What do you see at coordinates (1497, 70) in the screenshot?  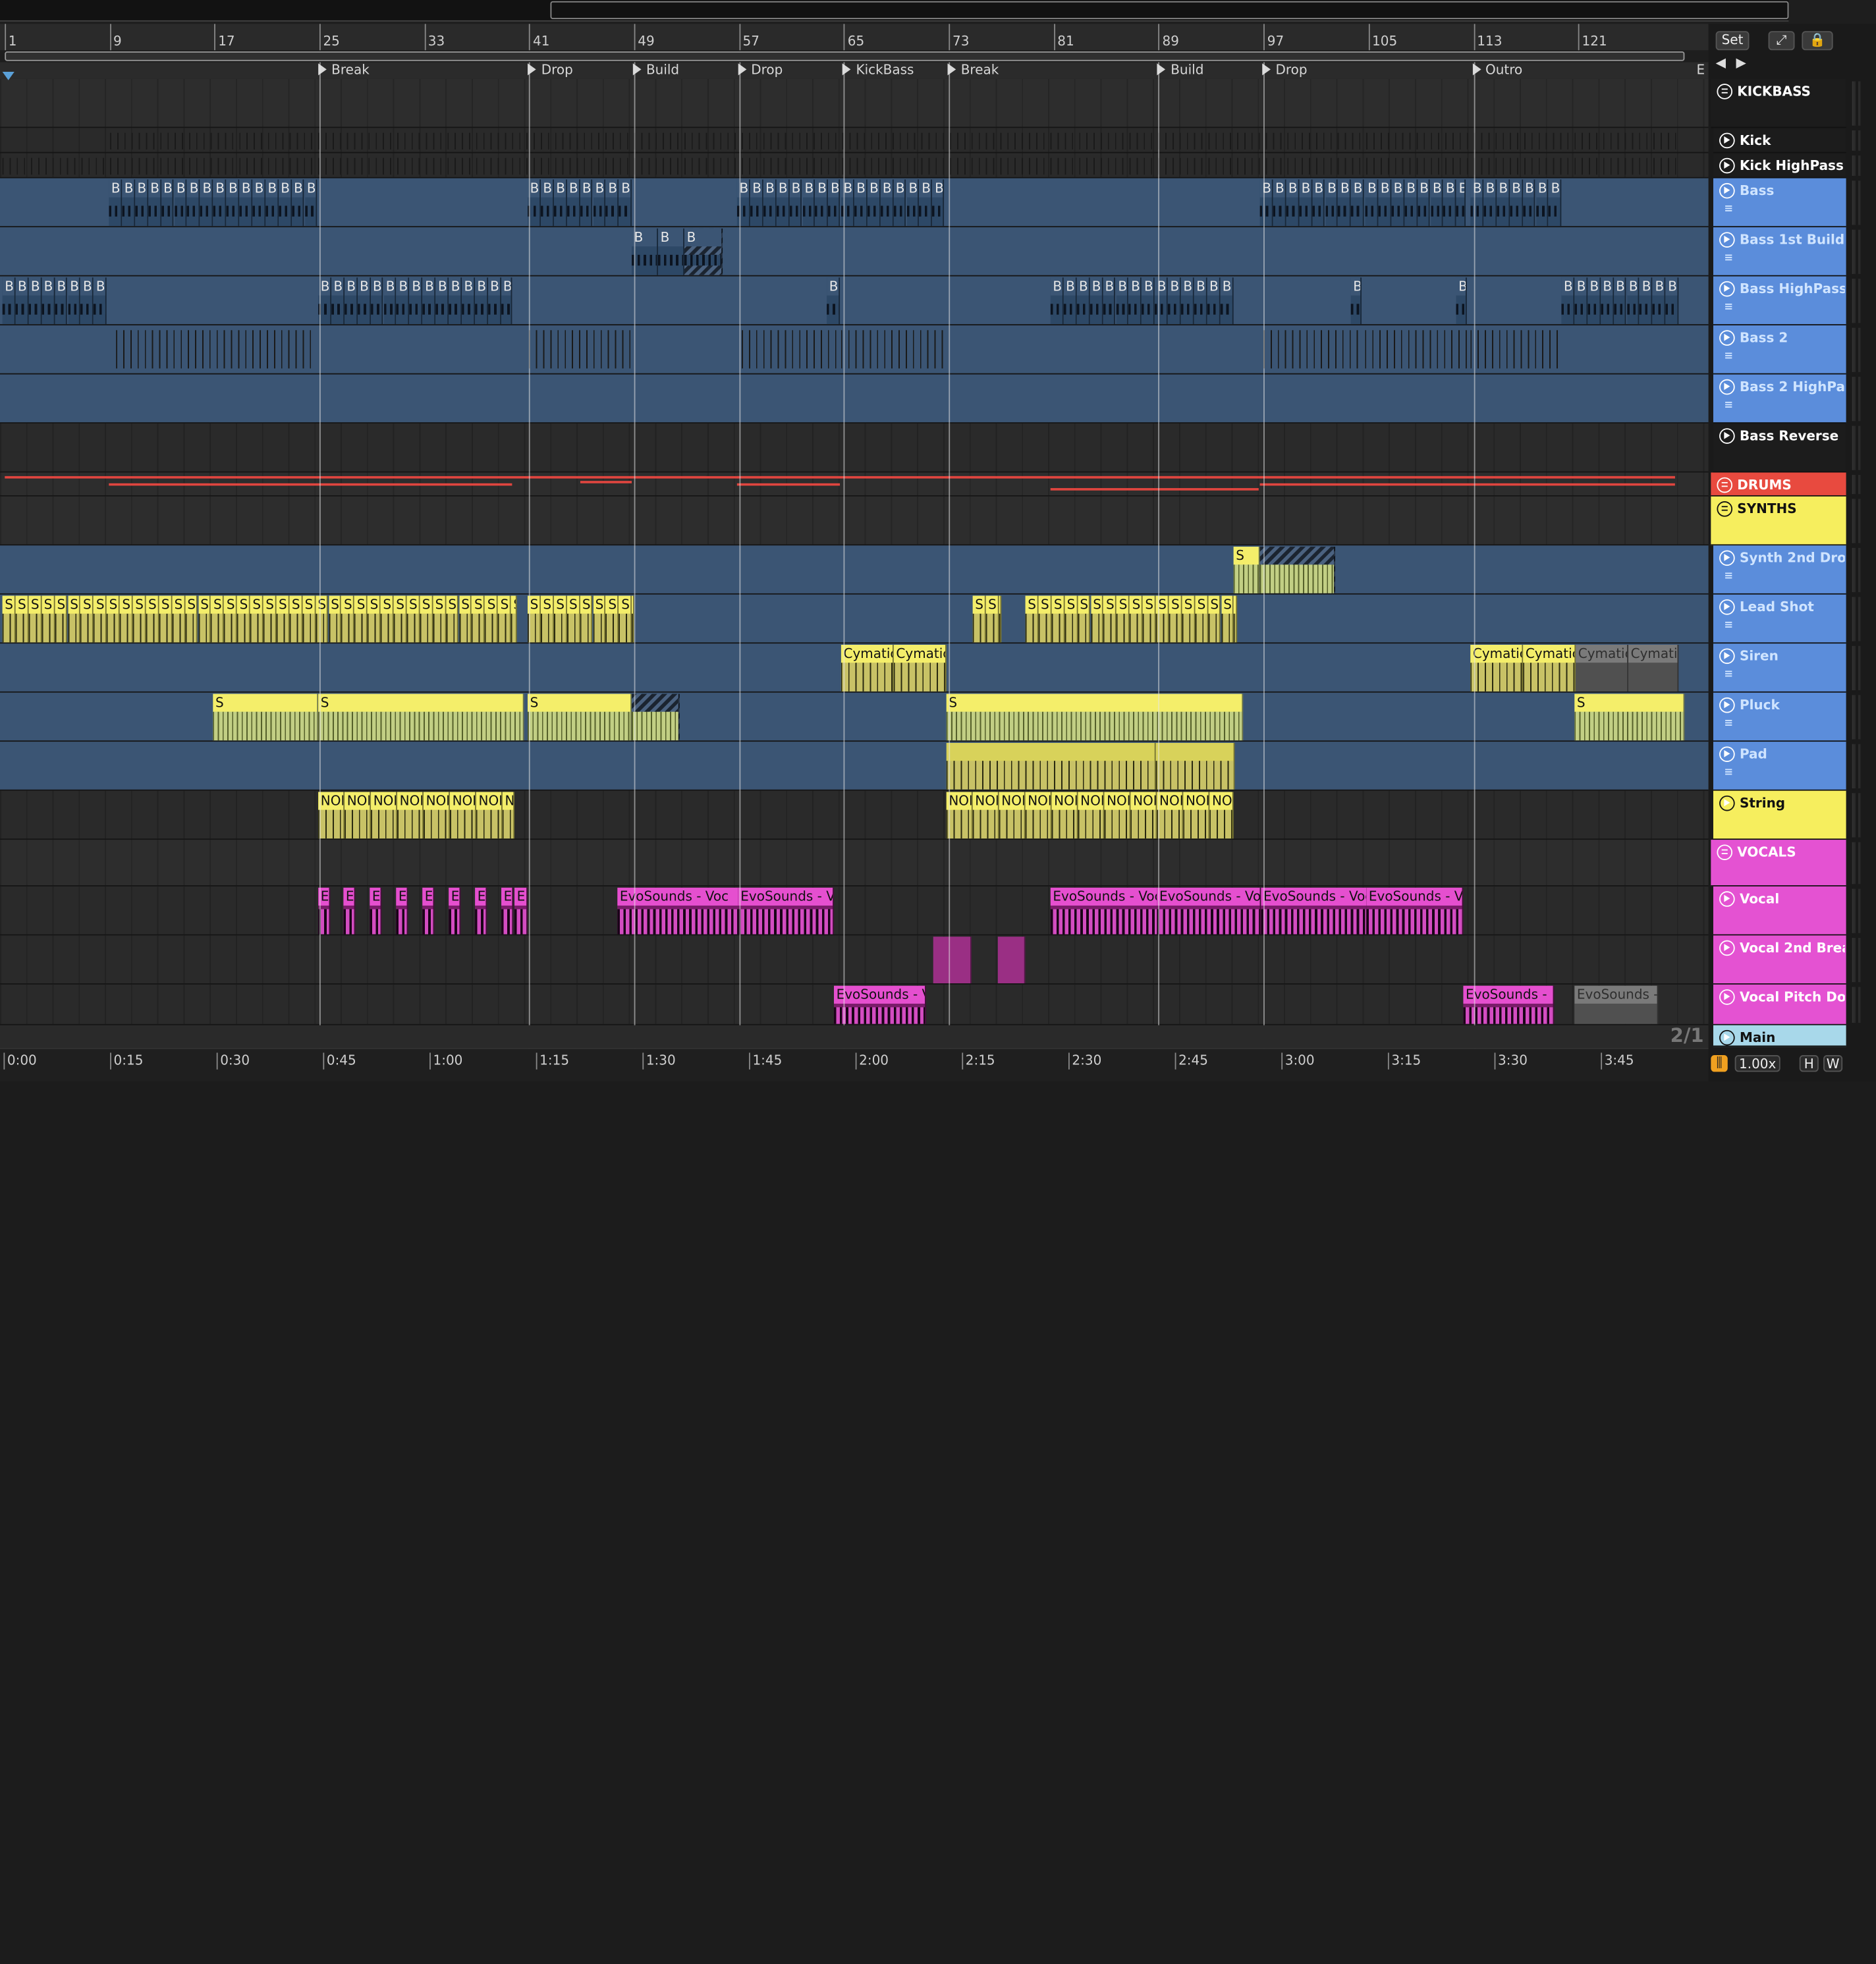 I see `locator-outro: Outro` at bounding box center [1497, 70].